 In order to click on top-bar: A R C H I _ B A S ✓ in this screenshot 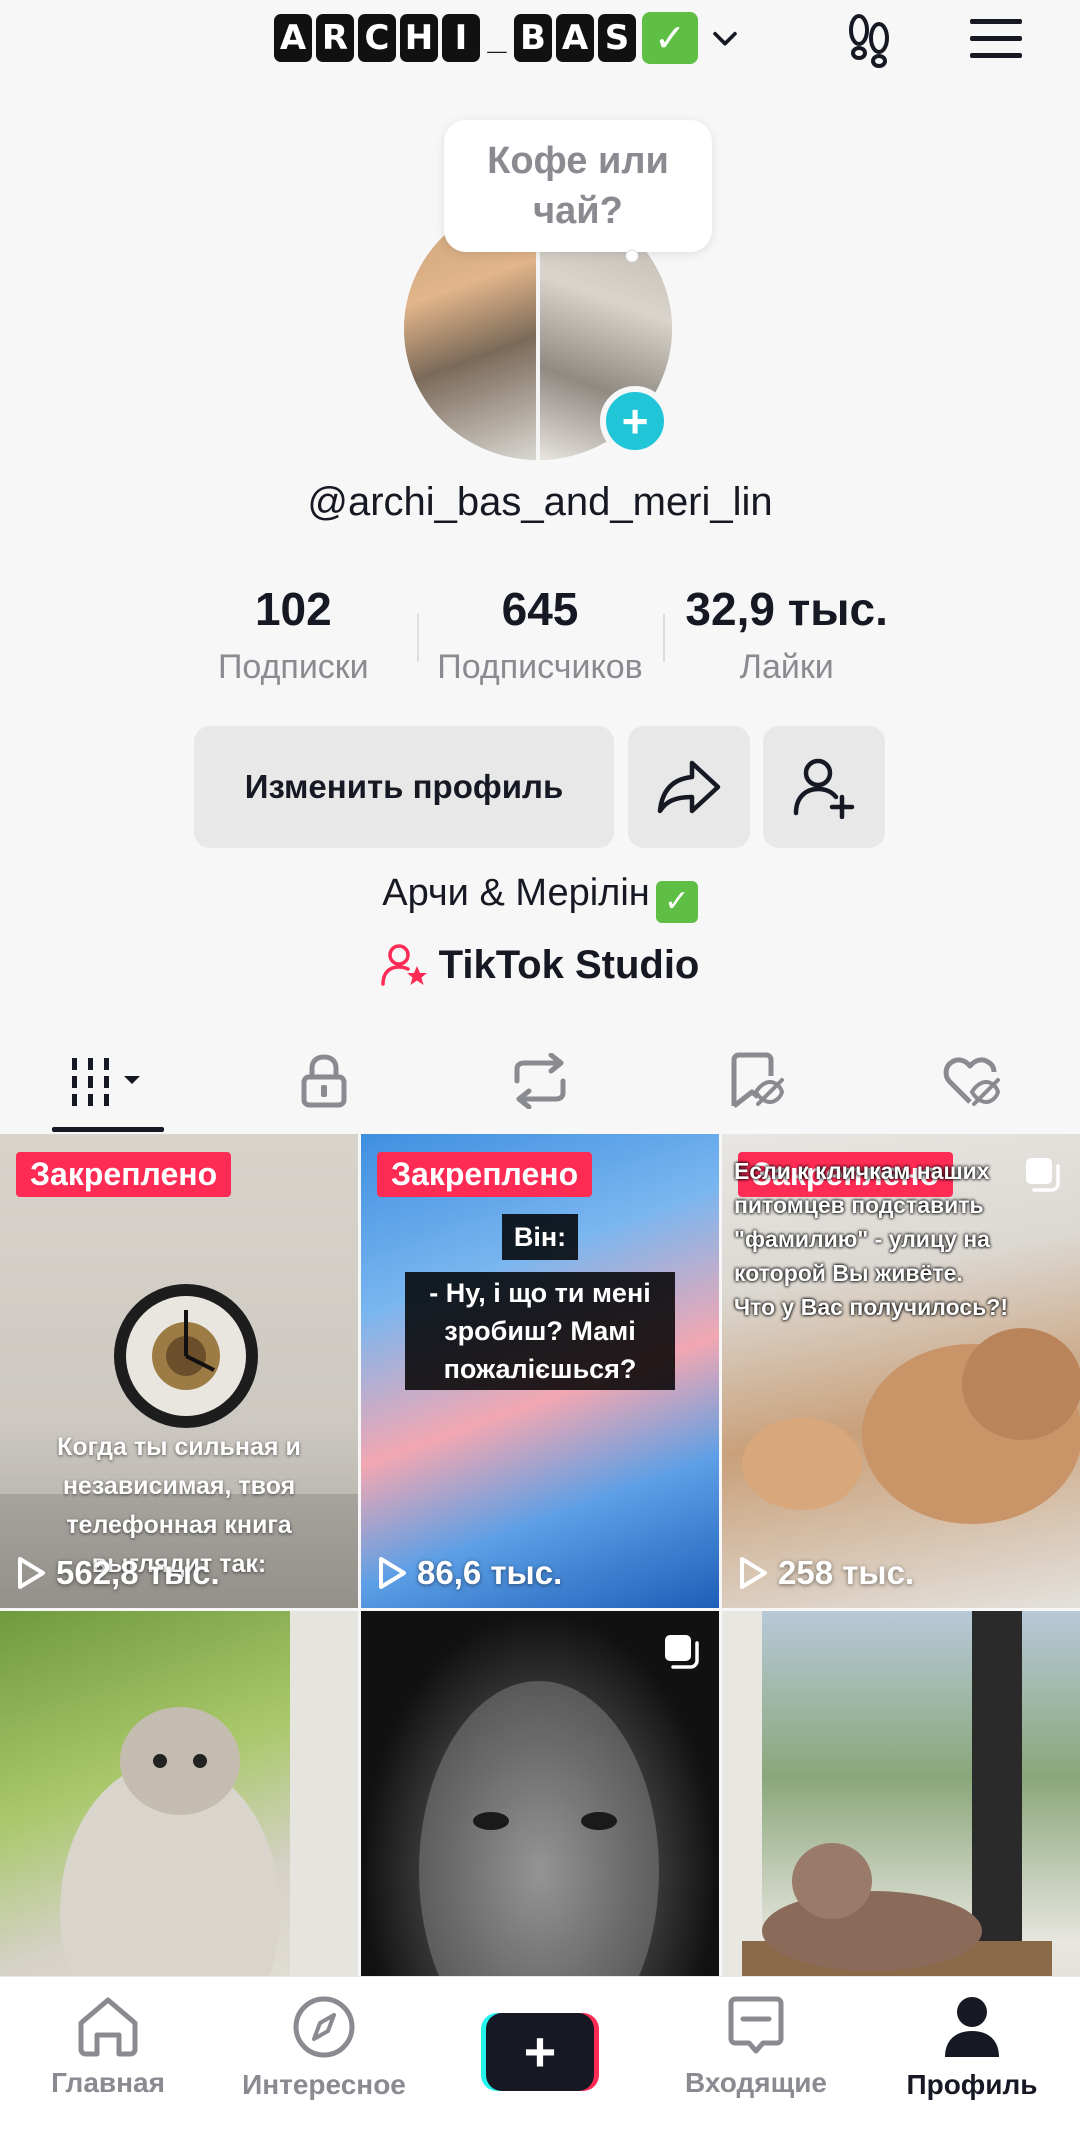, I will do `click(540, 40)`.